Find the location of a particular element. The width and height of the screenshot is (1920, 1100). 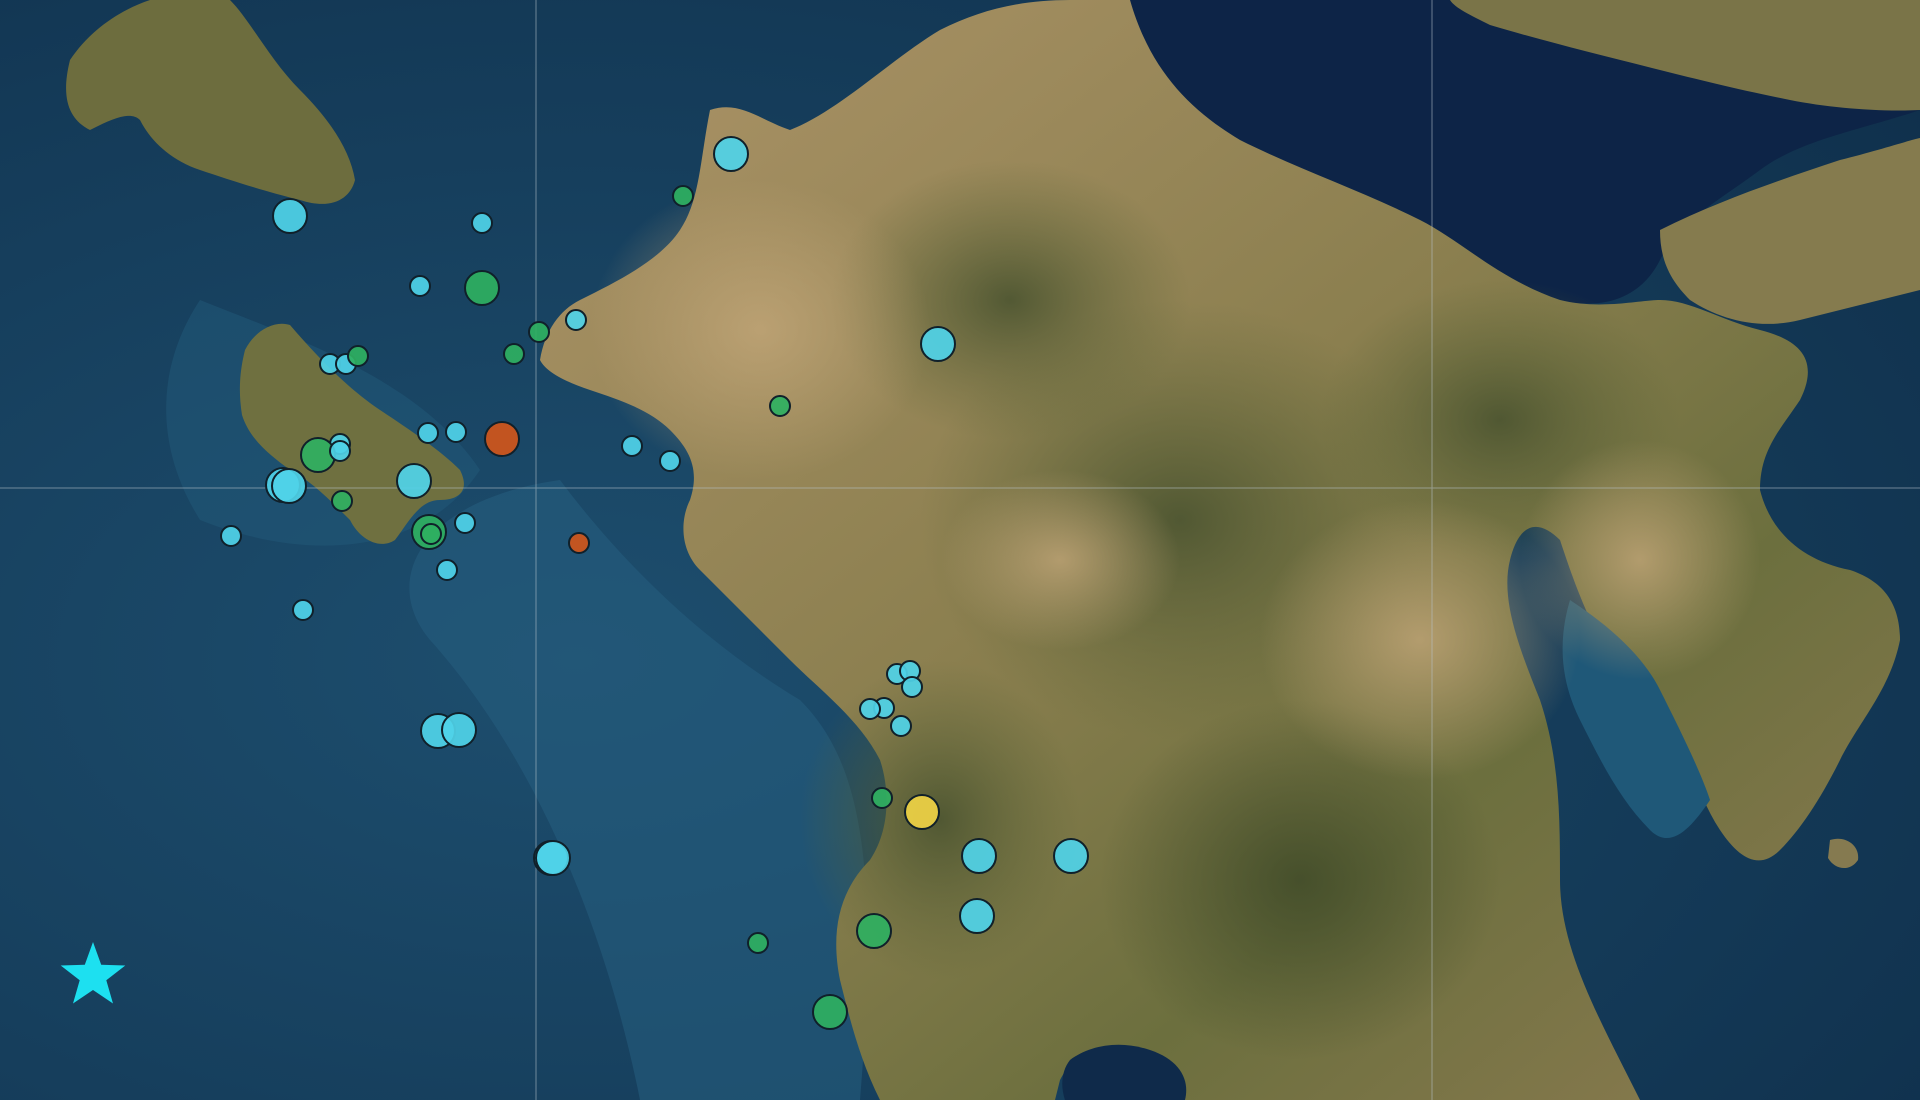

mountain-shade is located at coordinates (940, 820).